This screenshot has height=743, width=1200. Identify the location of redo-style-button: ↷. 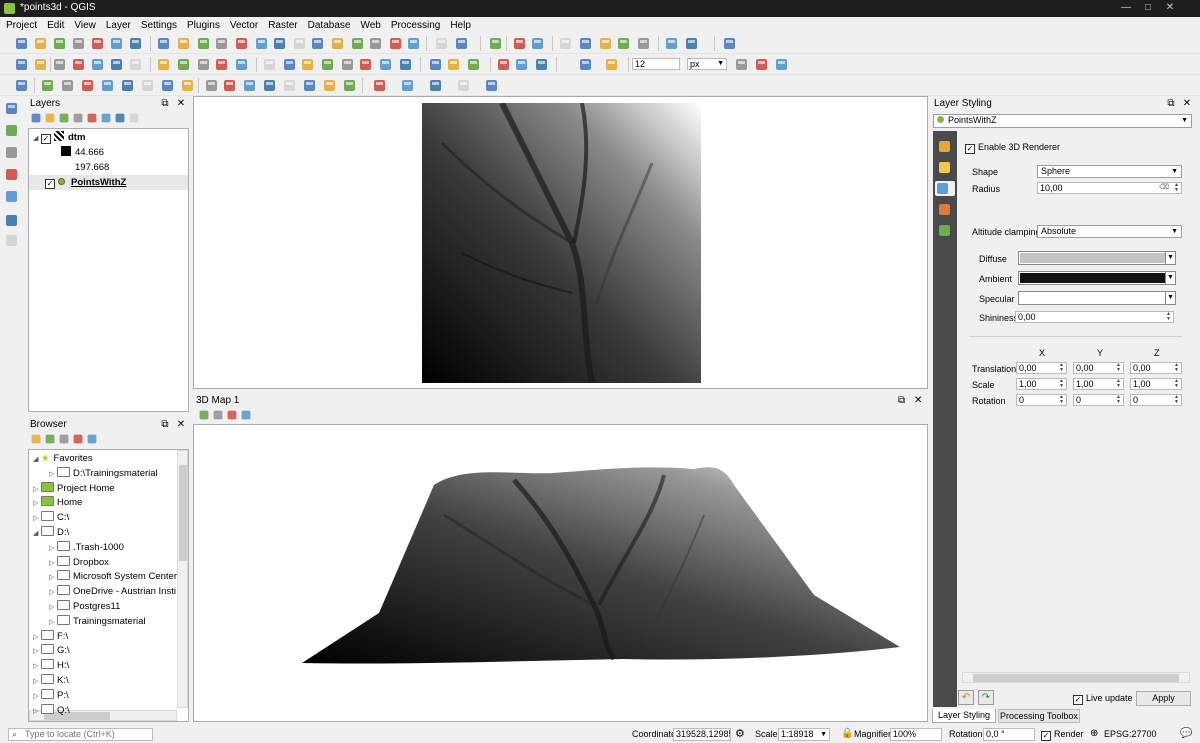
(986, 697).